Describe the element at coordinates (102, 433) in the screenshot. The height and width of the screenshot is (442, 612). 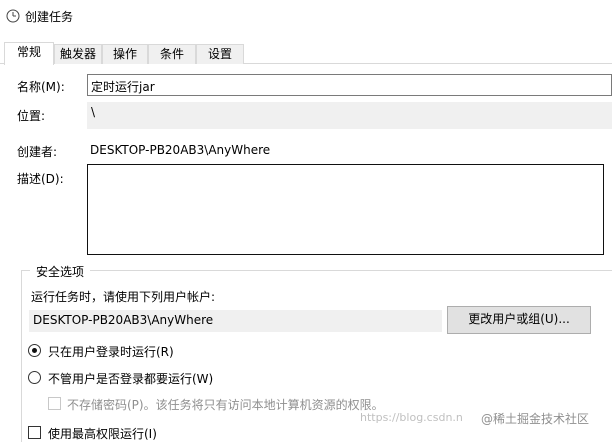
I see `highest-privileges-label: 使用最高权限运行(I)` at that location.